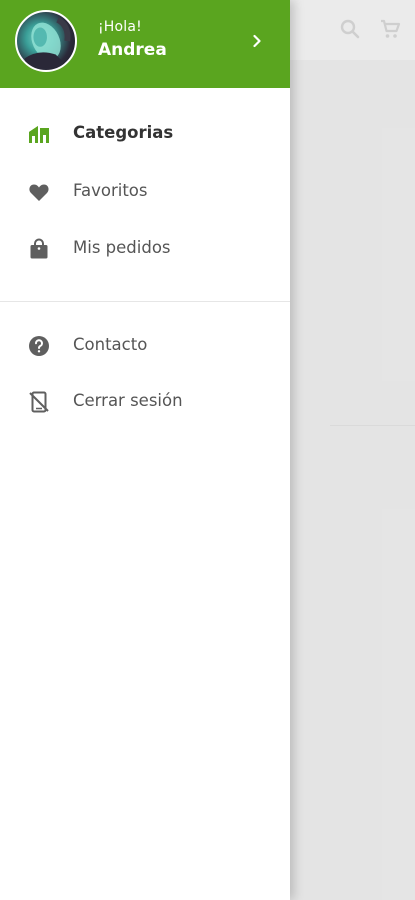 This screenshot has width=415, height=900. What do you see at coordinates (39, 192) in the screenshot?
I see `heart-icon` at bounding box center [39, 192].